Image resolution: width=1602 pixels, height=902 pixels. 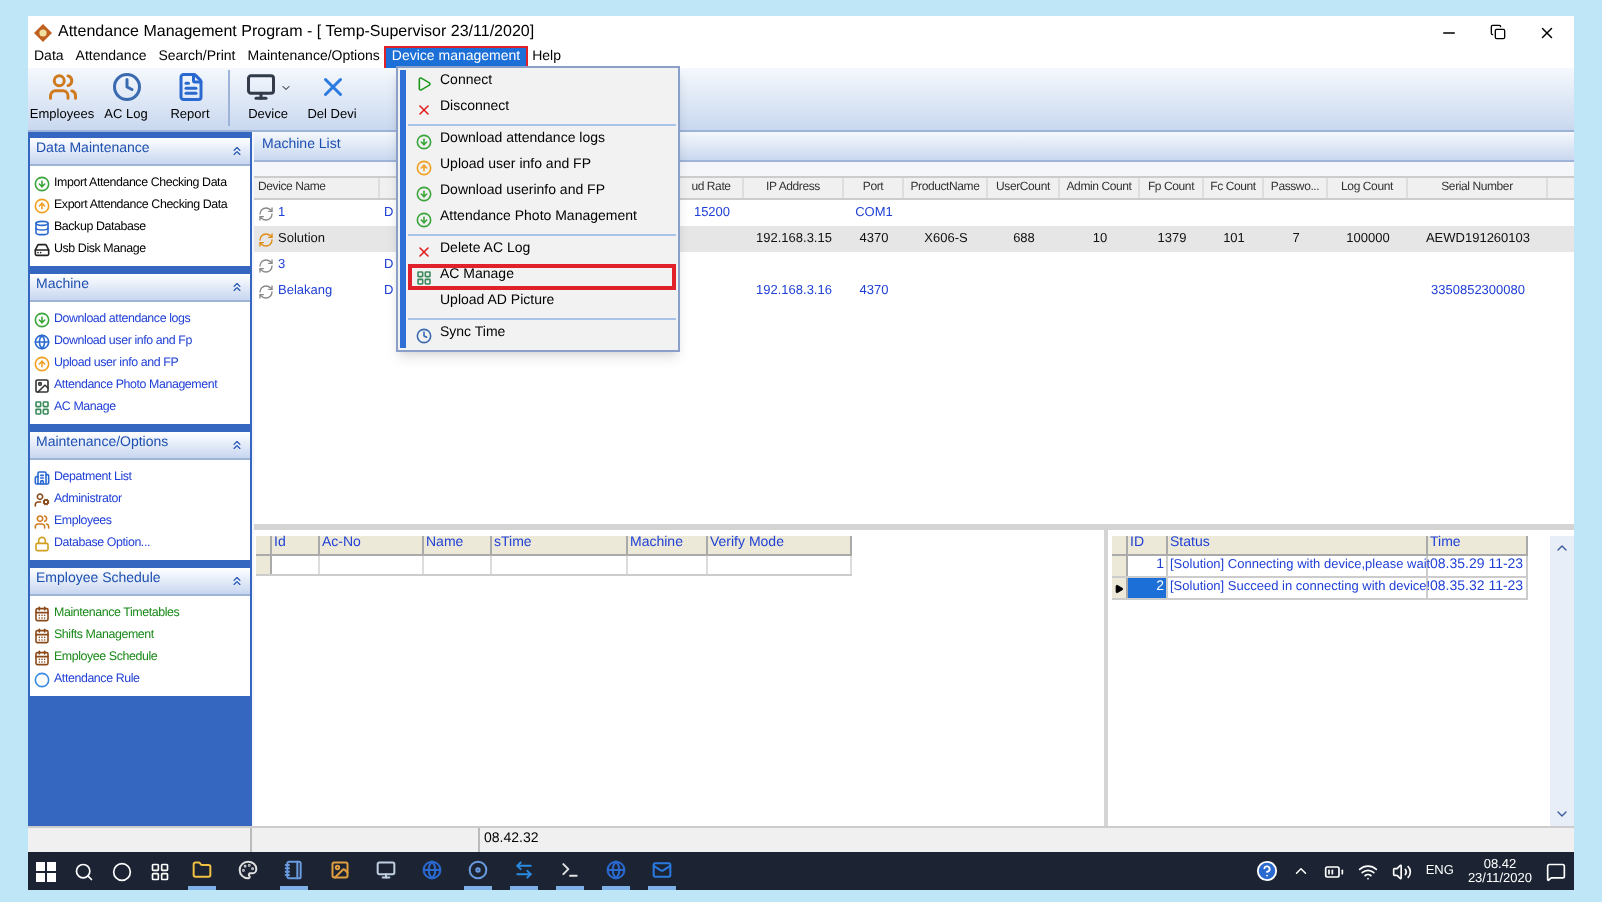 I want to click on window-title: Attendance Management Program - [ Temp-Supervisor 23/11/2020], so click(x=296, y=32).